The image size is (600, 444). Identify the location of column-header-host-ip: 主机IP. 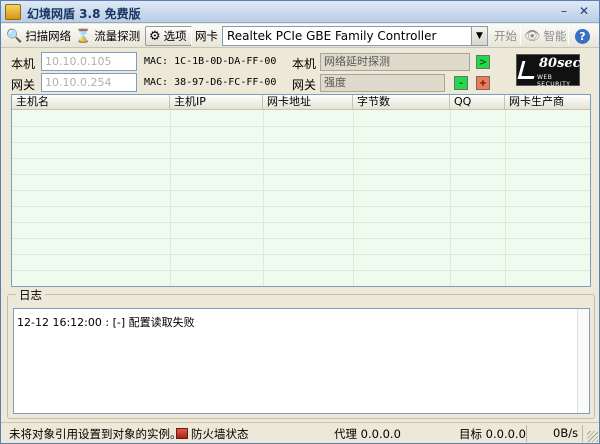
(216, 102).